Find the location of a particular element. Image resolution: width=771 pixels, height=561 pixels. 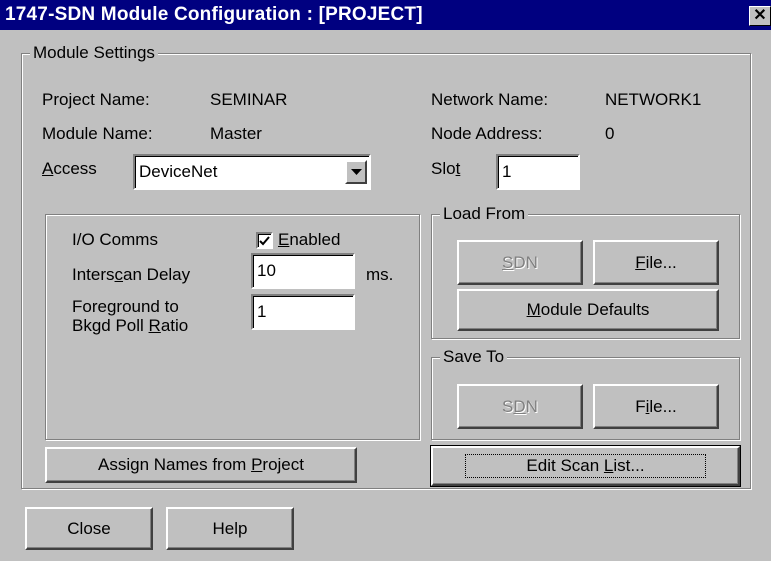

save-sdn-mnemonic: D is located at coordinates (519, 406).